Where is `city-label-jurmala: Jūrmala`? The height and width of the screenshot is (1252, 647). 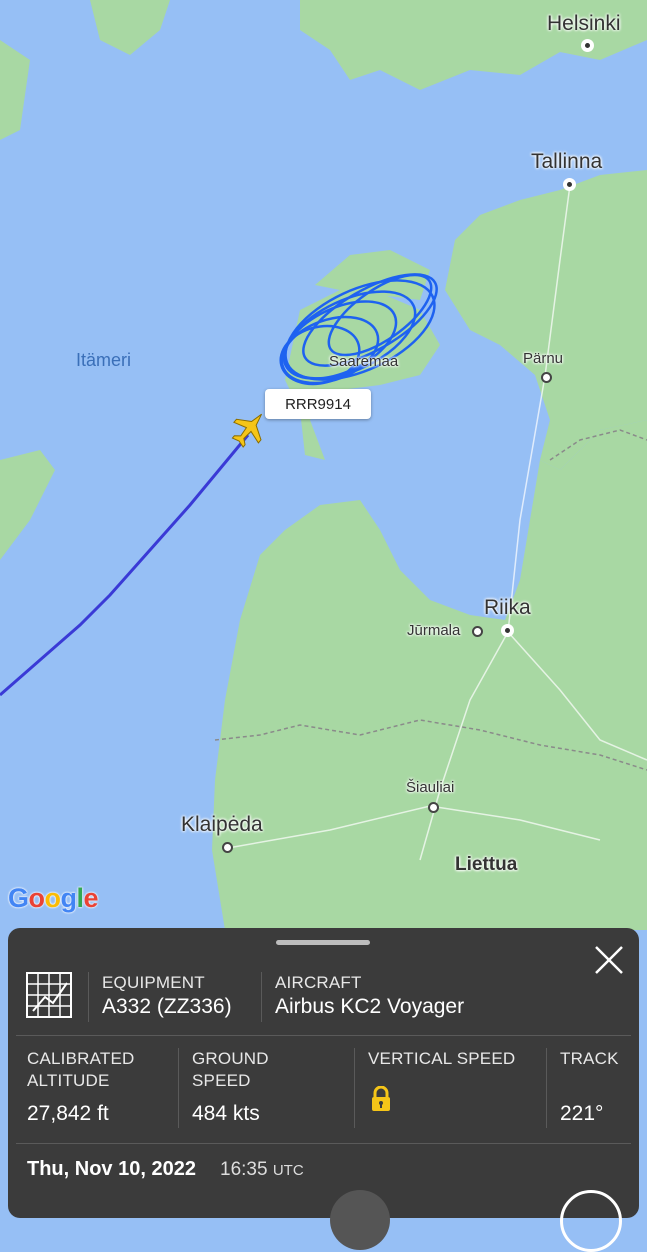
city-label-jurmala: Jūrmala is located at coordinates (434, 630).